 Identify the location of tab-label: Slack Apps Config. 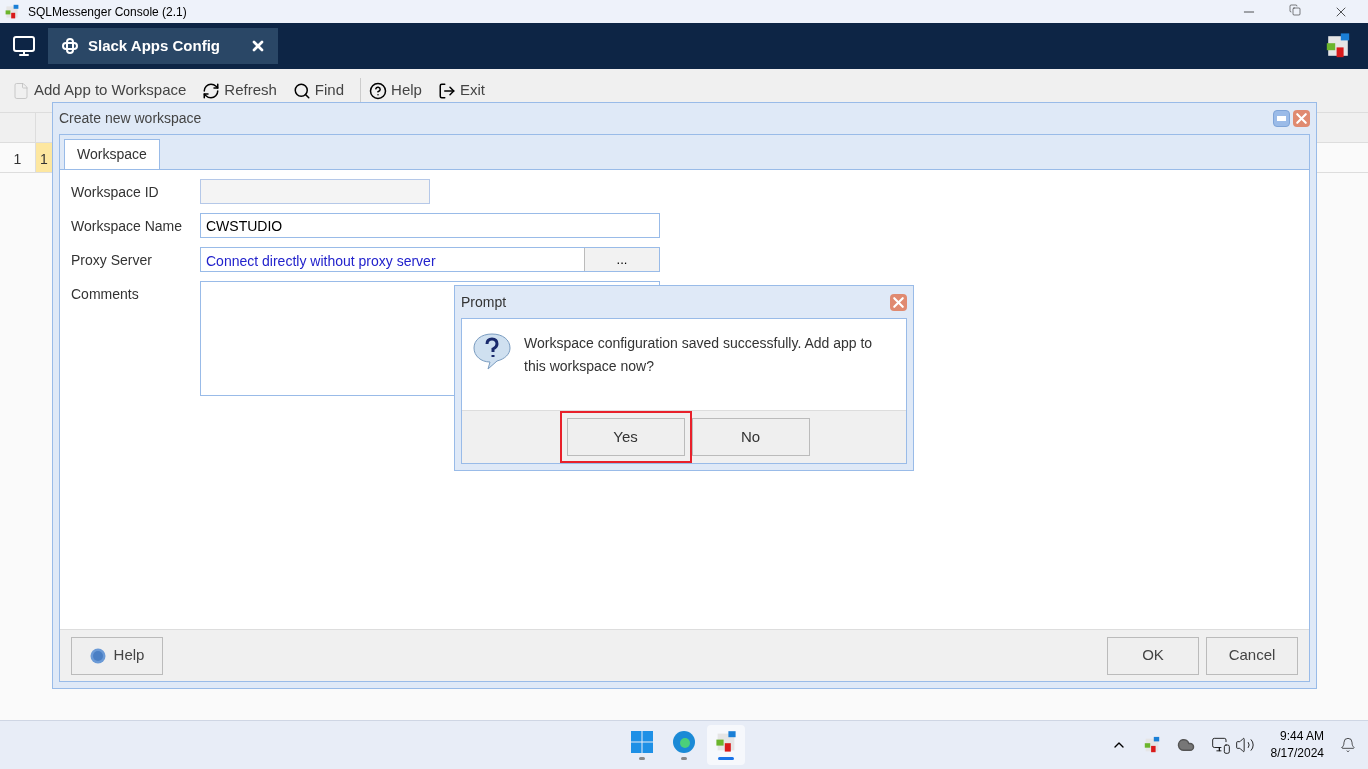
(154, 45).